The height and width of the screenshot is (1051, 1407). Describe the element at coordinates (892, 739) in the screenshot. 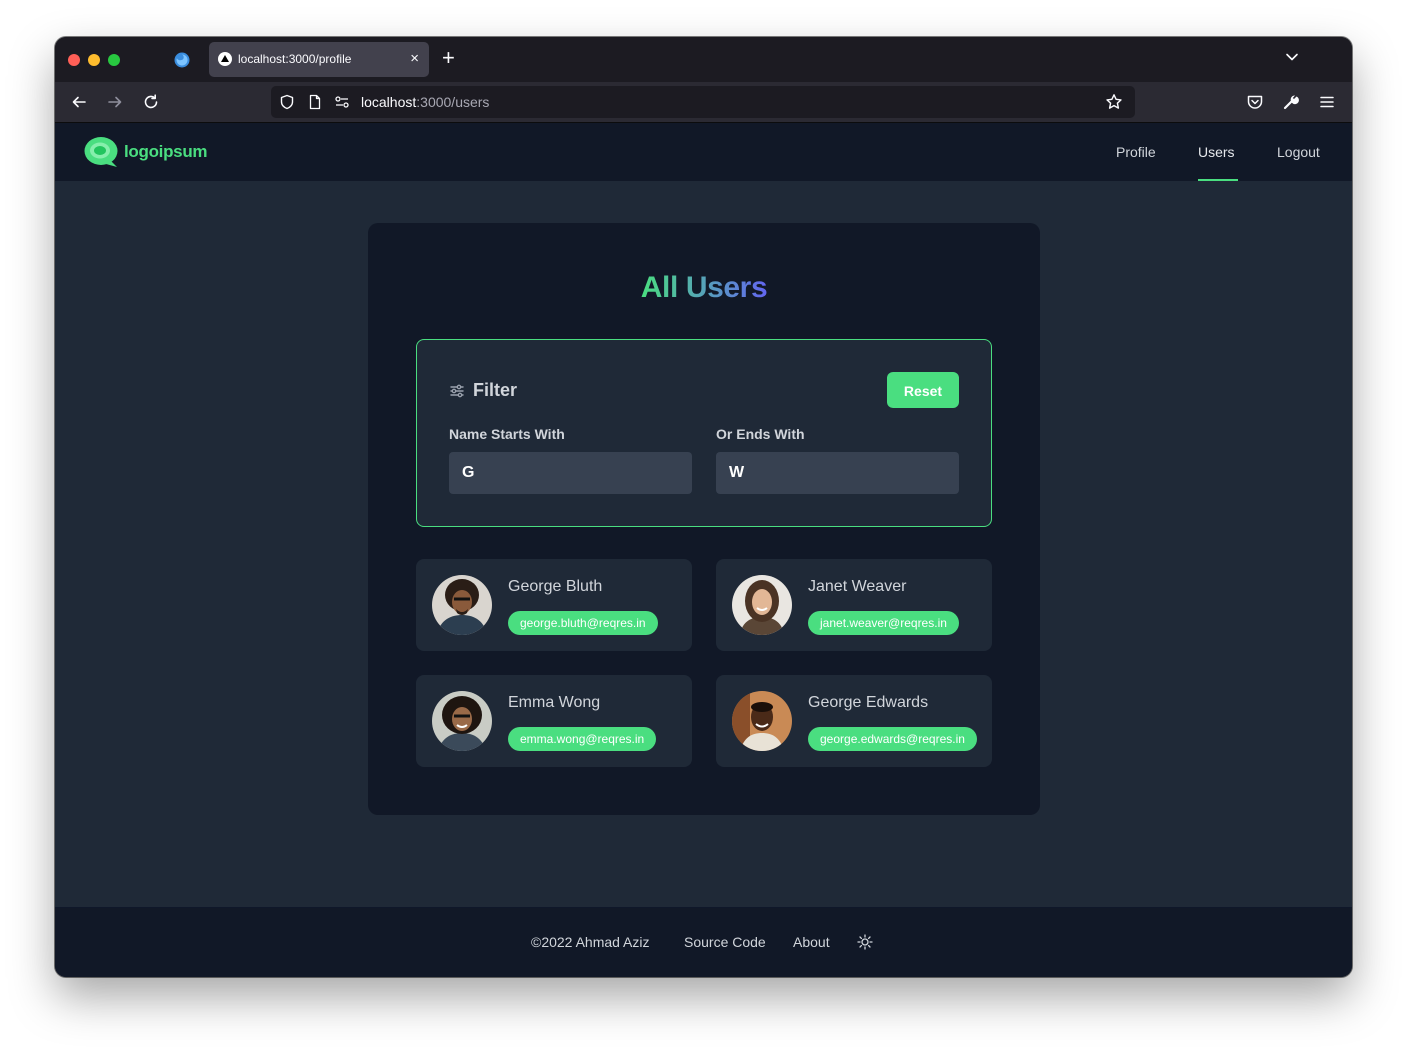

I see `user-email-badge: george.edwards@reqres.in` at that location.